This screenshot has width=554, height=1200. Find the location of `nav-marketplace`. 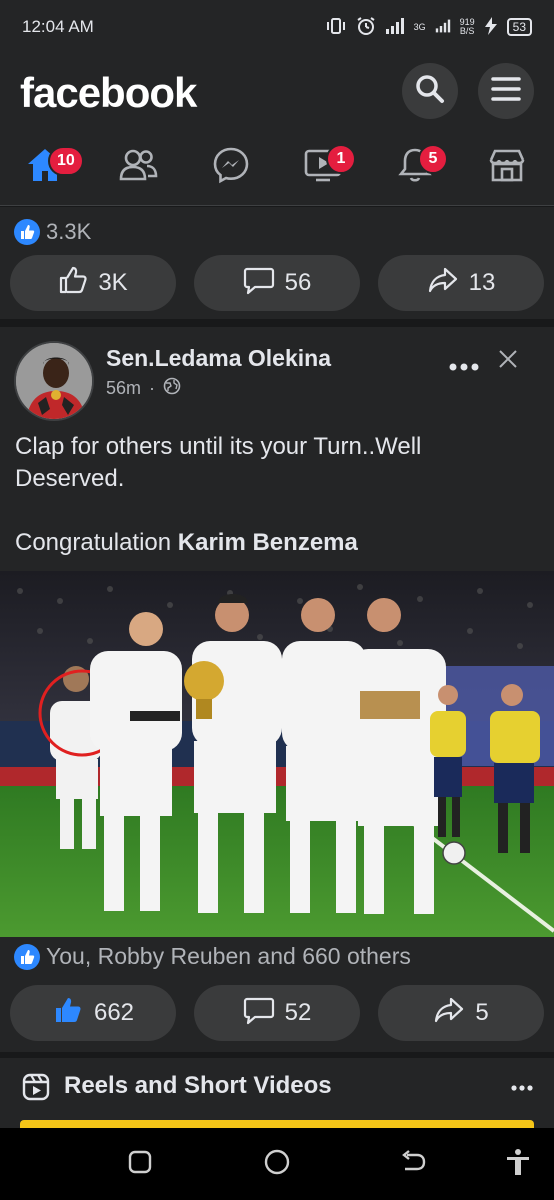

nav-marketplace is located at coordinates (507, 167).